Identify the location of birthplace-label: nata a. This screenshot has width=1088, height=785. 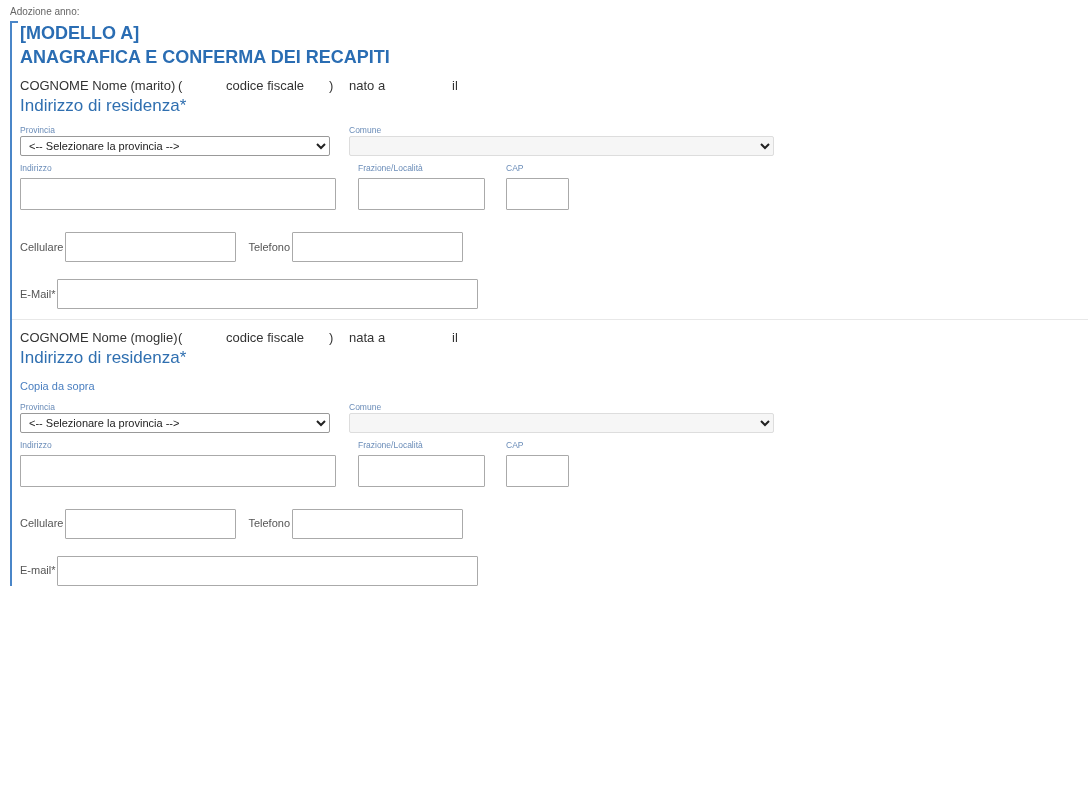
(368, 338).